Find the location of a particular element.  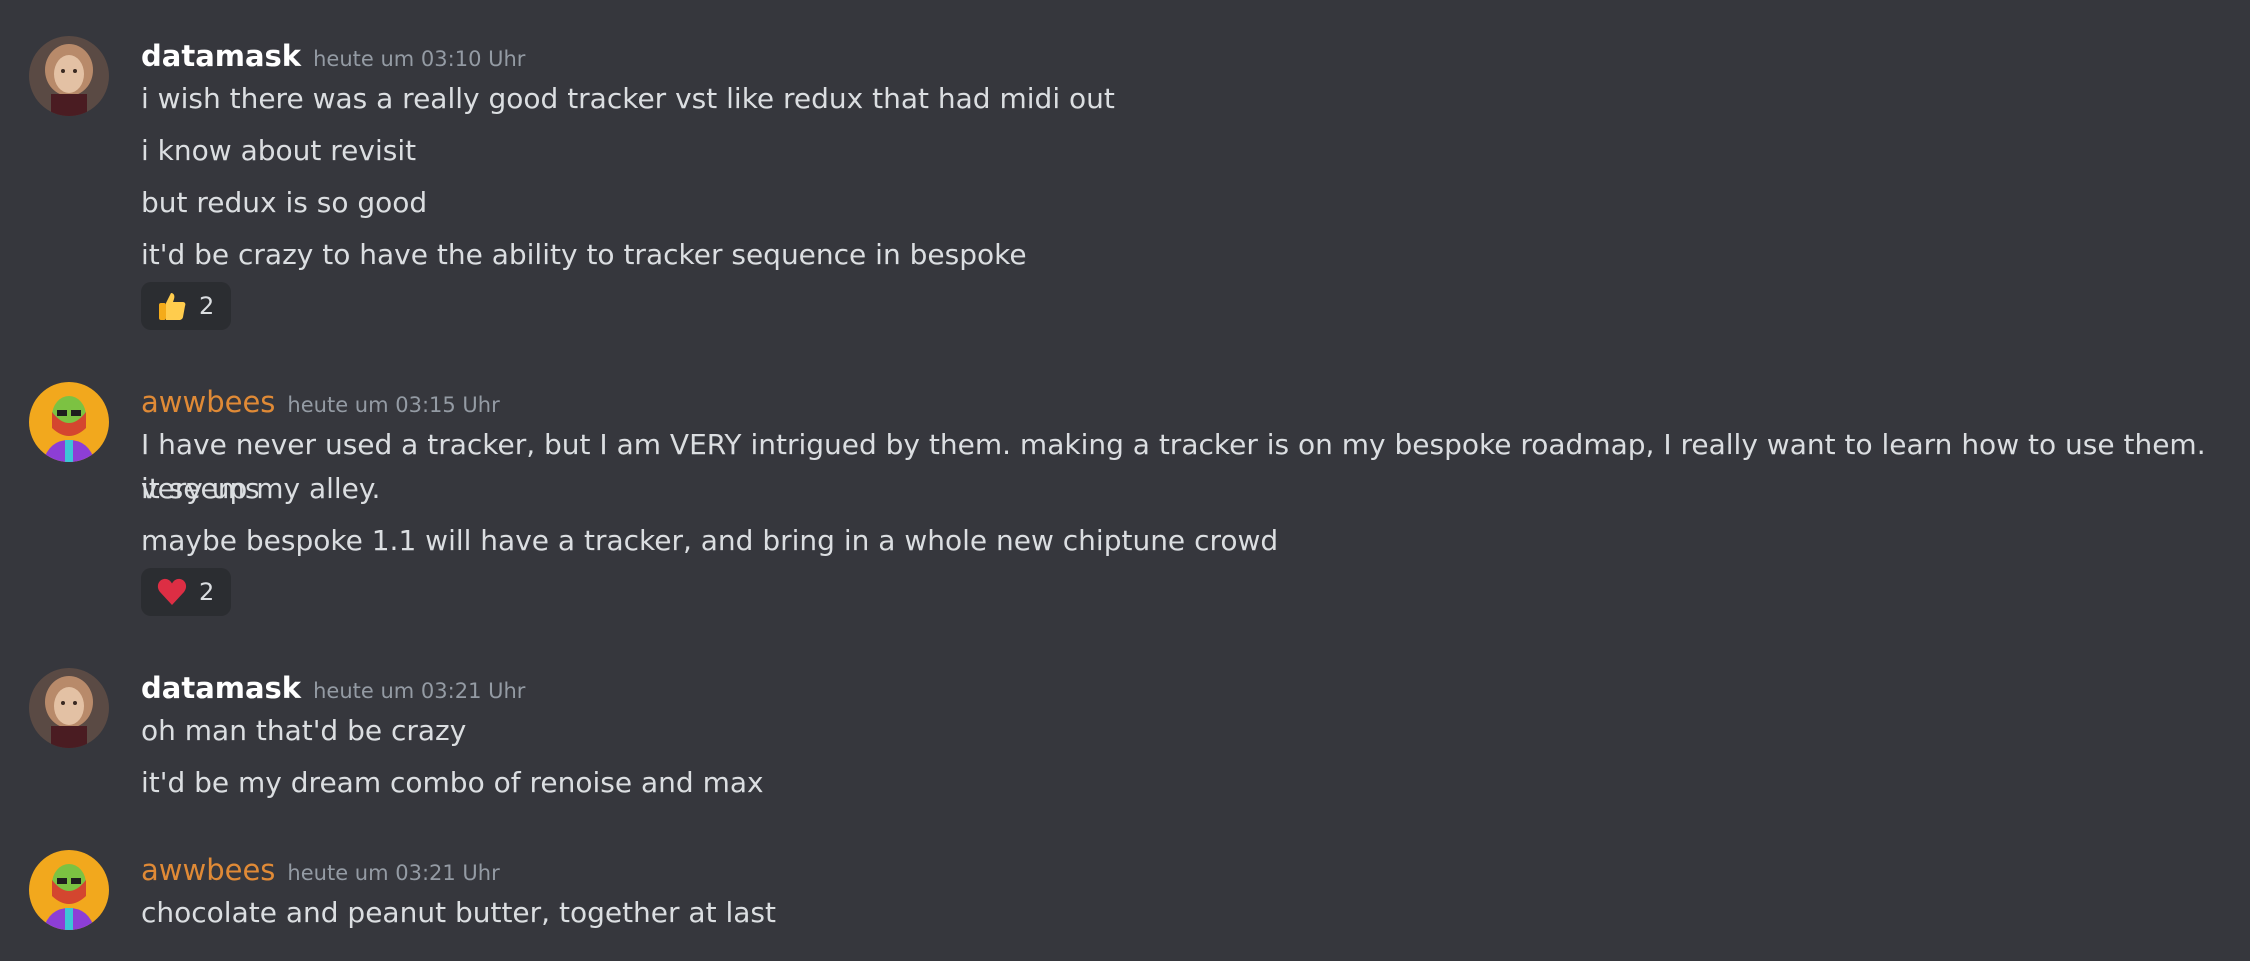

message-text: oh man that'd be crazy is located at coordinates (304, 730).